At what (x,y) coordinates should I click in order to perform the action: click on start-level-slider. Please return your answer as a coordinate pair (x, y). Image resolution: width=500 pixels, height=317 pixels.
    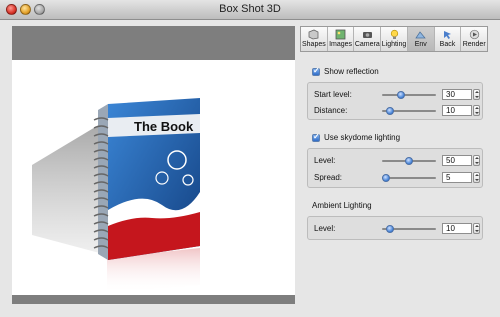
    Looking at the image, I should click on (409, 95).